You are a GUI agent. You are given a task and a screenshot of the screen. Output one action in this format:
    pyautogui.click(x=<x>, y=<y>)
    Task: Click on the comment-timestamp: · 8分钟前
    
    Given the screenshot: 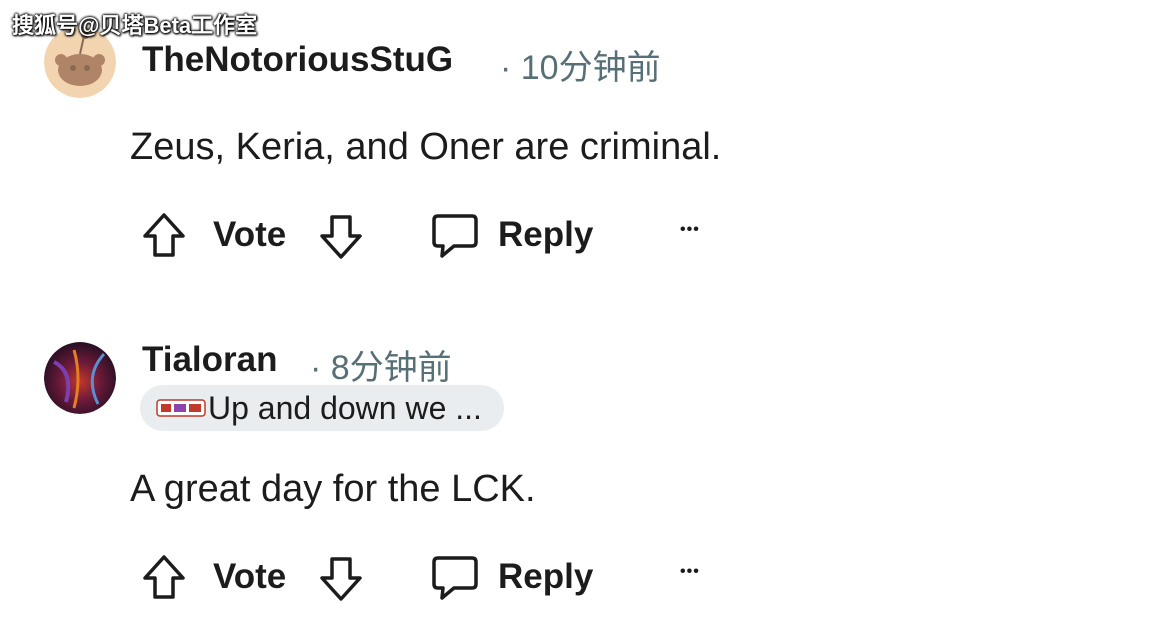 What is the action you would take?
    pyautogui.click(x=381, y=368)
    